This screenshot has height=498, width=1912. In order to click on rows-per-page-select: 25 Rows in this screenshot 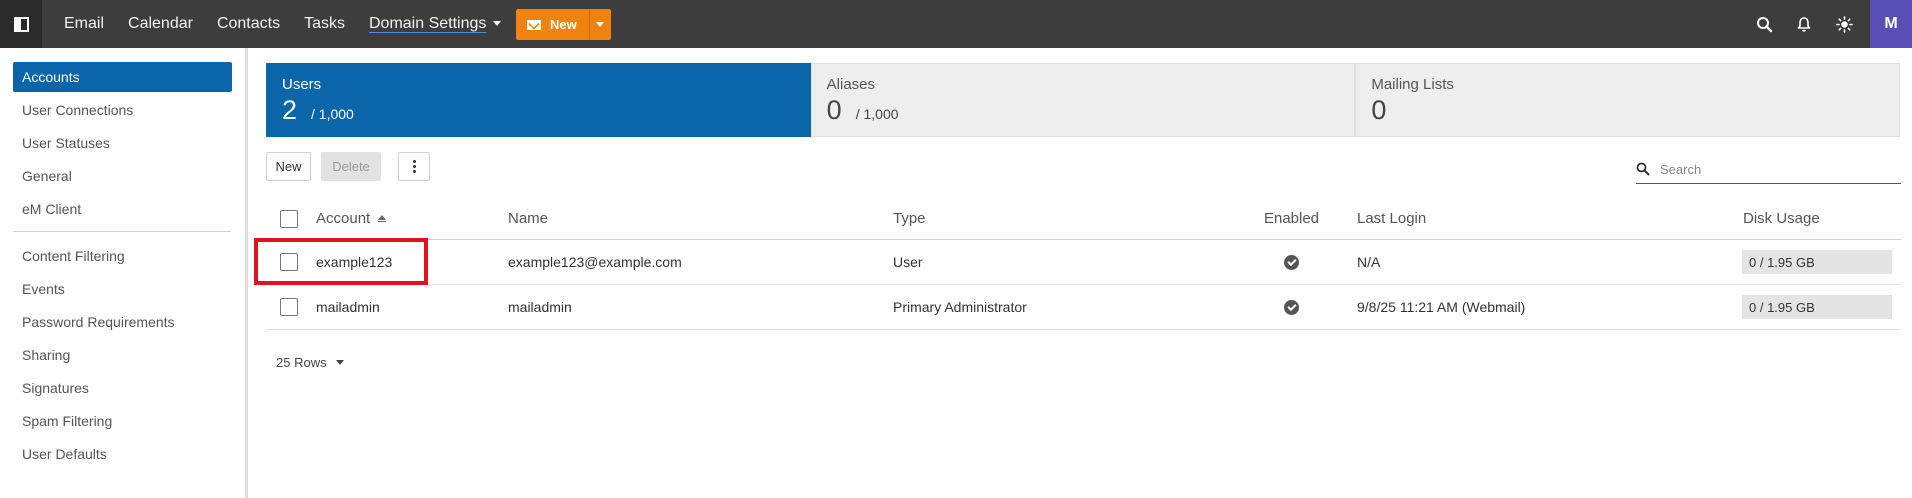, I will do `click(310, 362)`.